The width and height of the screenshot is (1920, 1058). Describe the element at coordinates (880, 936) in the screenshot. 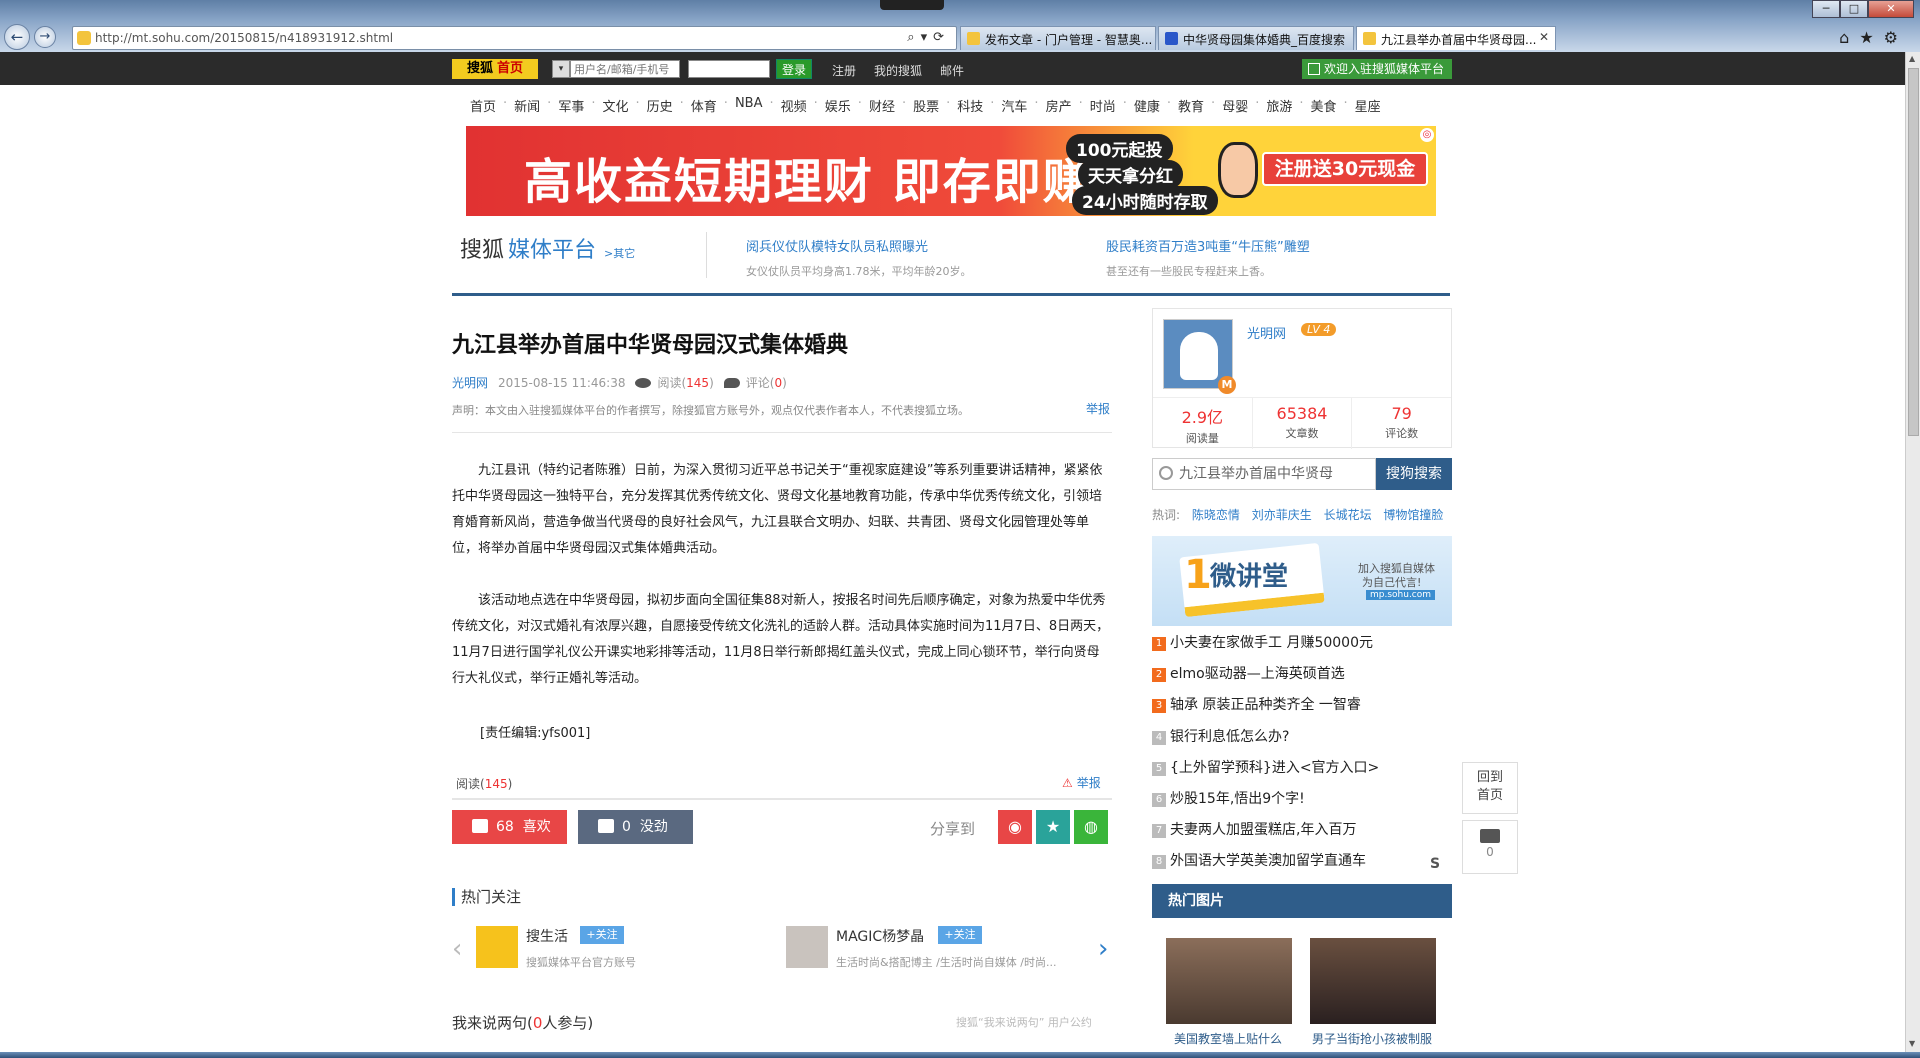

I see `follow-name: MAGIC杨梦晶` at that location.